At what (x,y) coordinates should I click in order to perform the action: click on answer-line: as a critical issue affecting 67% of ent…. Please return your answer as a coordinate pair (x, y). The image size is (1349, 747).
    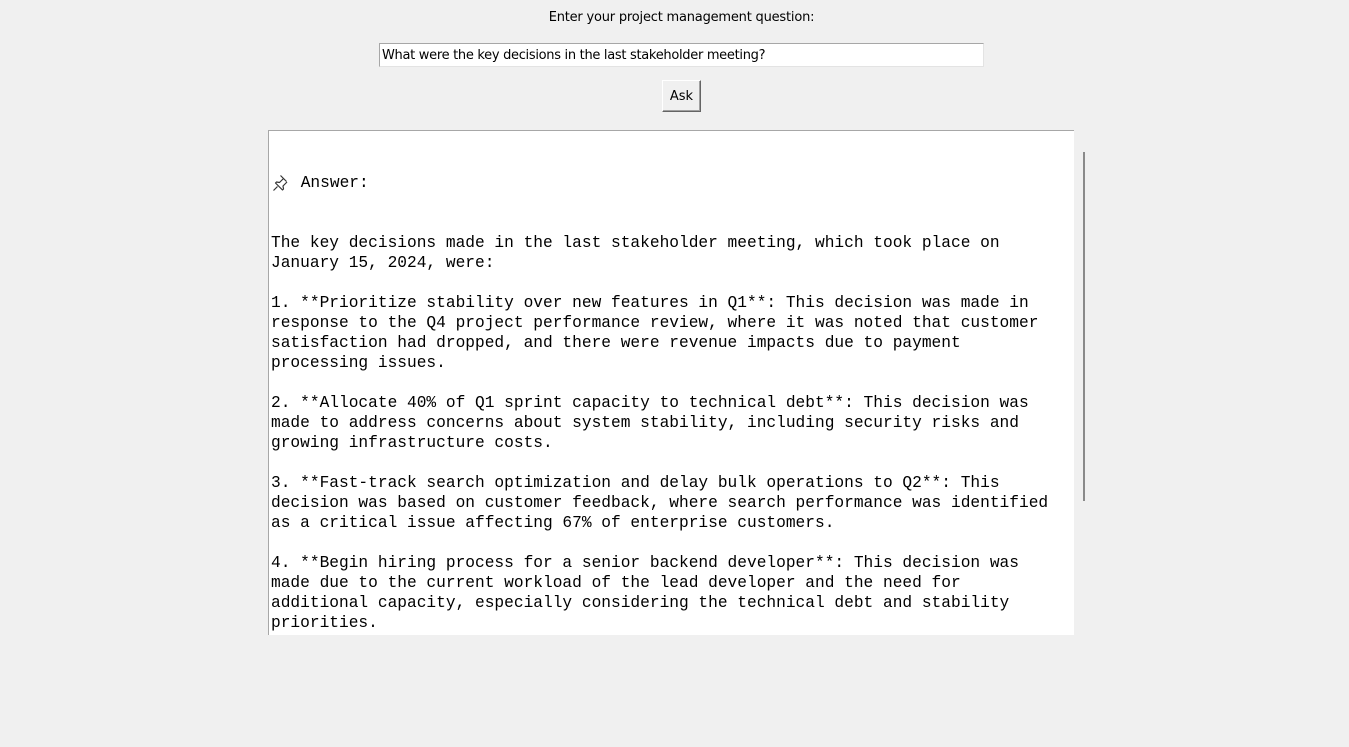
    Looking at the image, I should click on (553, 523).